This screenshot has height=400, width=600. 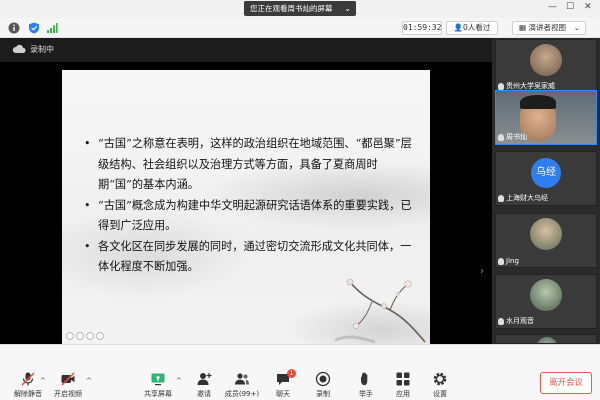 What do you see at coordinates (380, 311) in the screenshot?
I see `plum-branch-decoration` at bounding box center [380, 311].